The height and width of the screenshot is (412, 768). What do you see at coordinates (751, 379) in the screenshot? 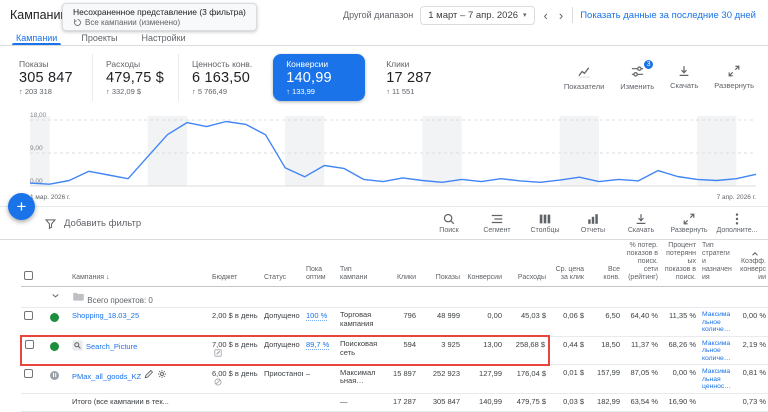
I see `cell-conv-rate: 0,81 %` at bounding box center [751, 379].